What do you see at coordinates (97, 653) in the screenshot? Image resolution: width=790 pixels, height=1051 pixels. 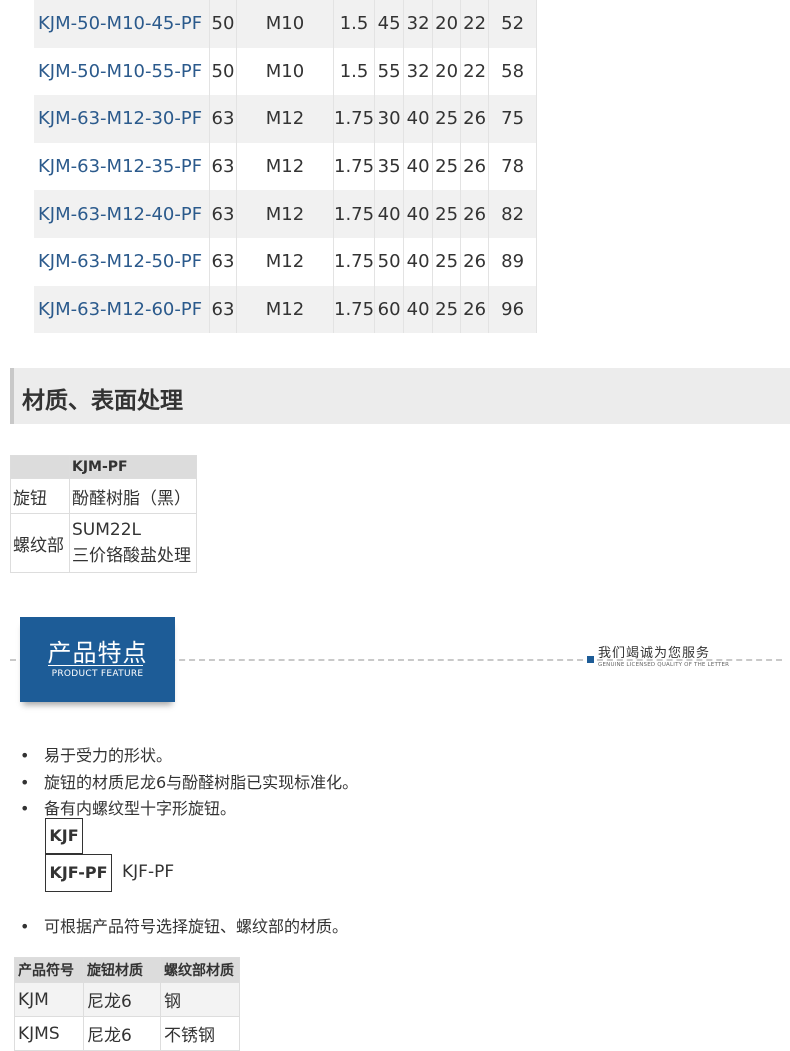 I see `badge-title: 产品特点` at bounding box center [97, 653].